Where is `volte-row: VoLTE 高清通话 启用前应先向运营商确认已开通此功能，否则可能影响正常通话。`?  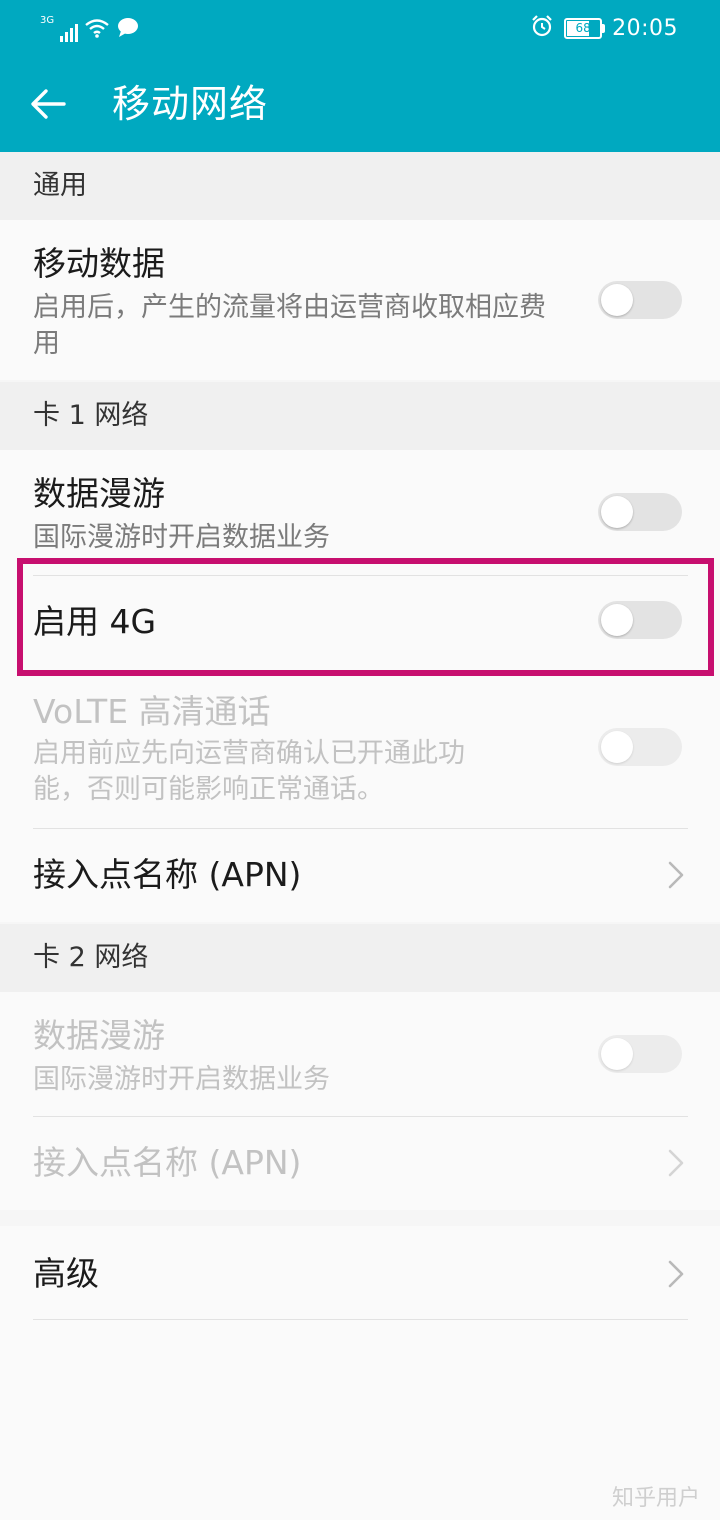
volte-row: VoLTE 高清通话 启用前应先向运营商确认已开通此功能，否则可能影响正常通话。 is located at coordinates (360, 755).